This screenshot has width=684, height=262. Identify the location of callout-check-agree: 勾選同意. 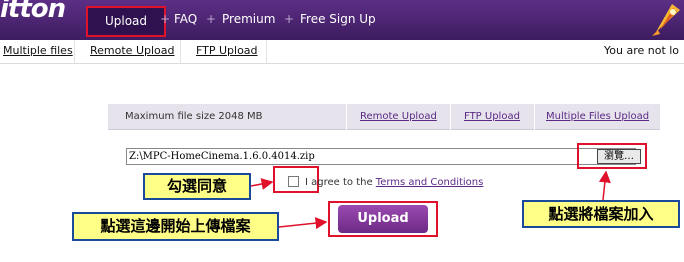
(197, 186).